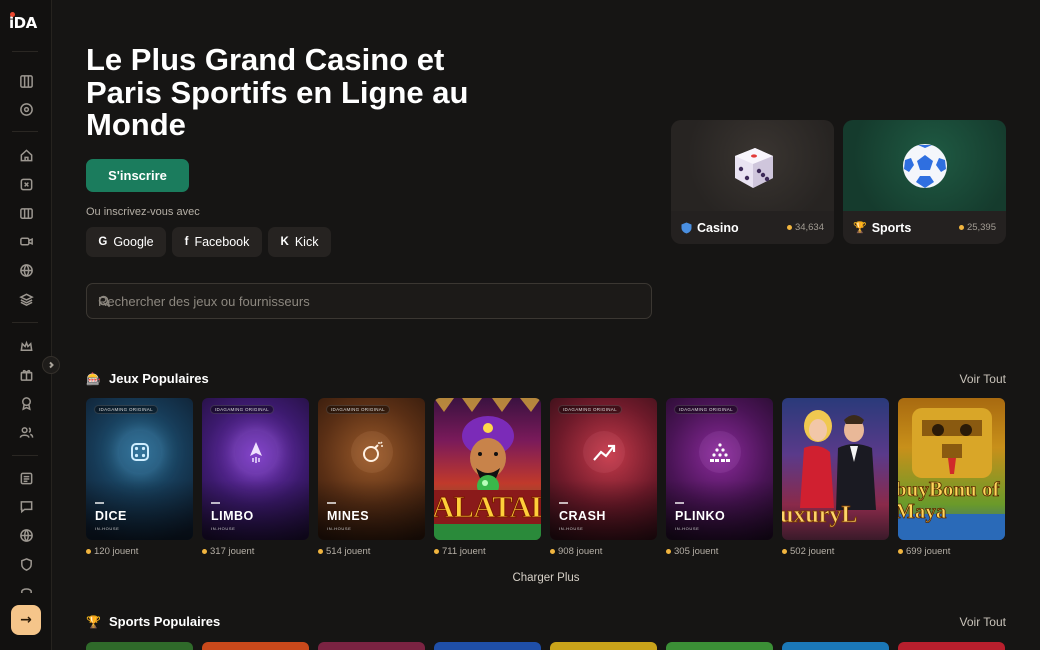 Image resolution: width=1040 pixels, height=650 pixels. I want to click on game-tile-luxury: uxuryL, so click(835, 469).